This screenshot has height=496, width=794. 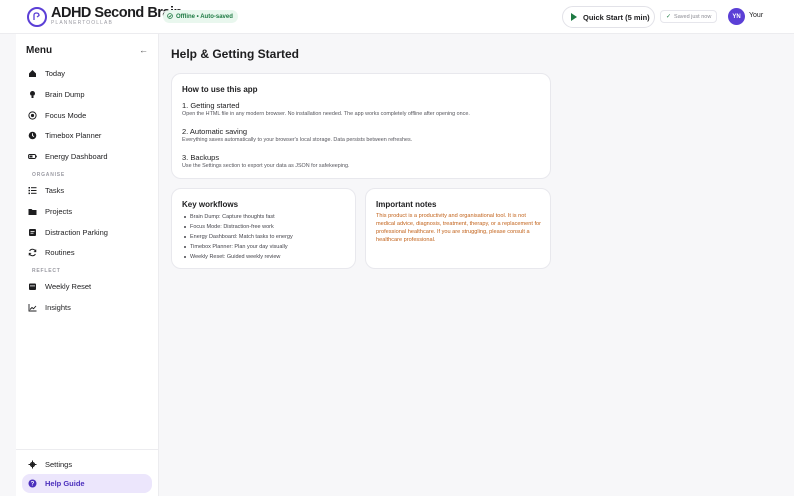 What do you see at coordinates (55, 190) in the screenshot?
I see `sidebar-item-label: Tasks` at bounding box center [55, 190].